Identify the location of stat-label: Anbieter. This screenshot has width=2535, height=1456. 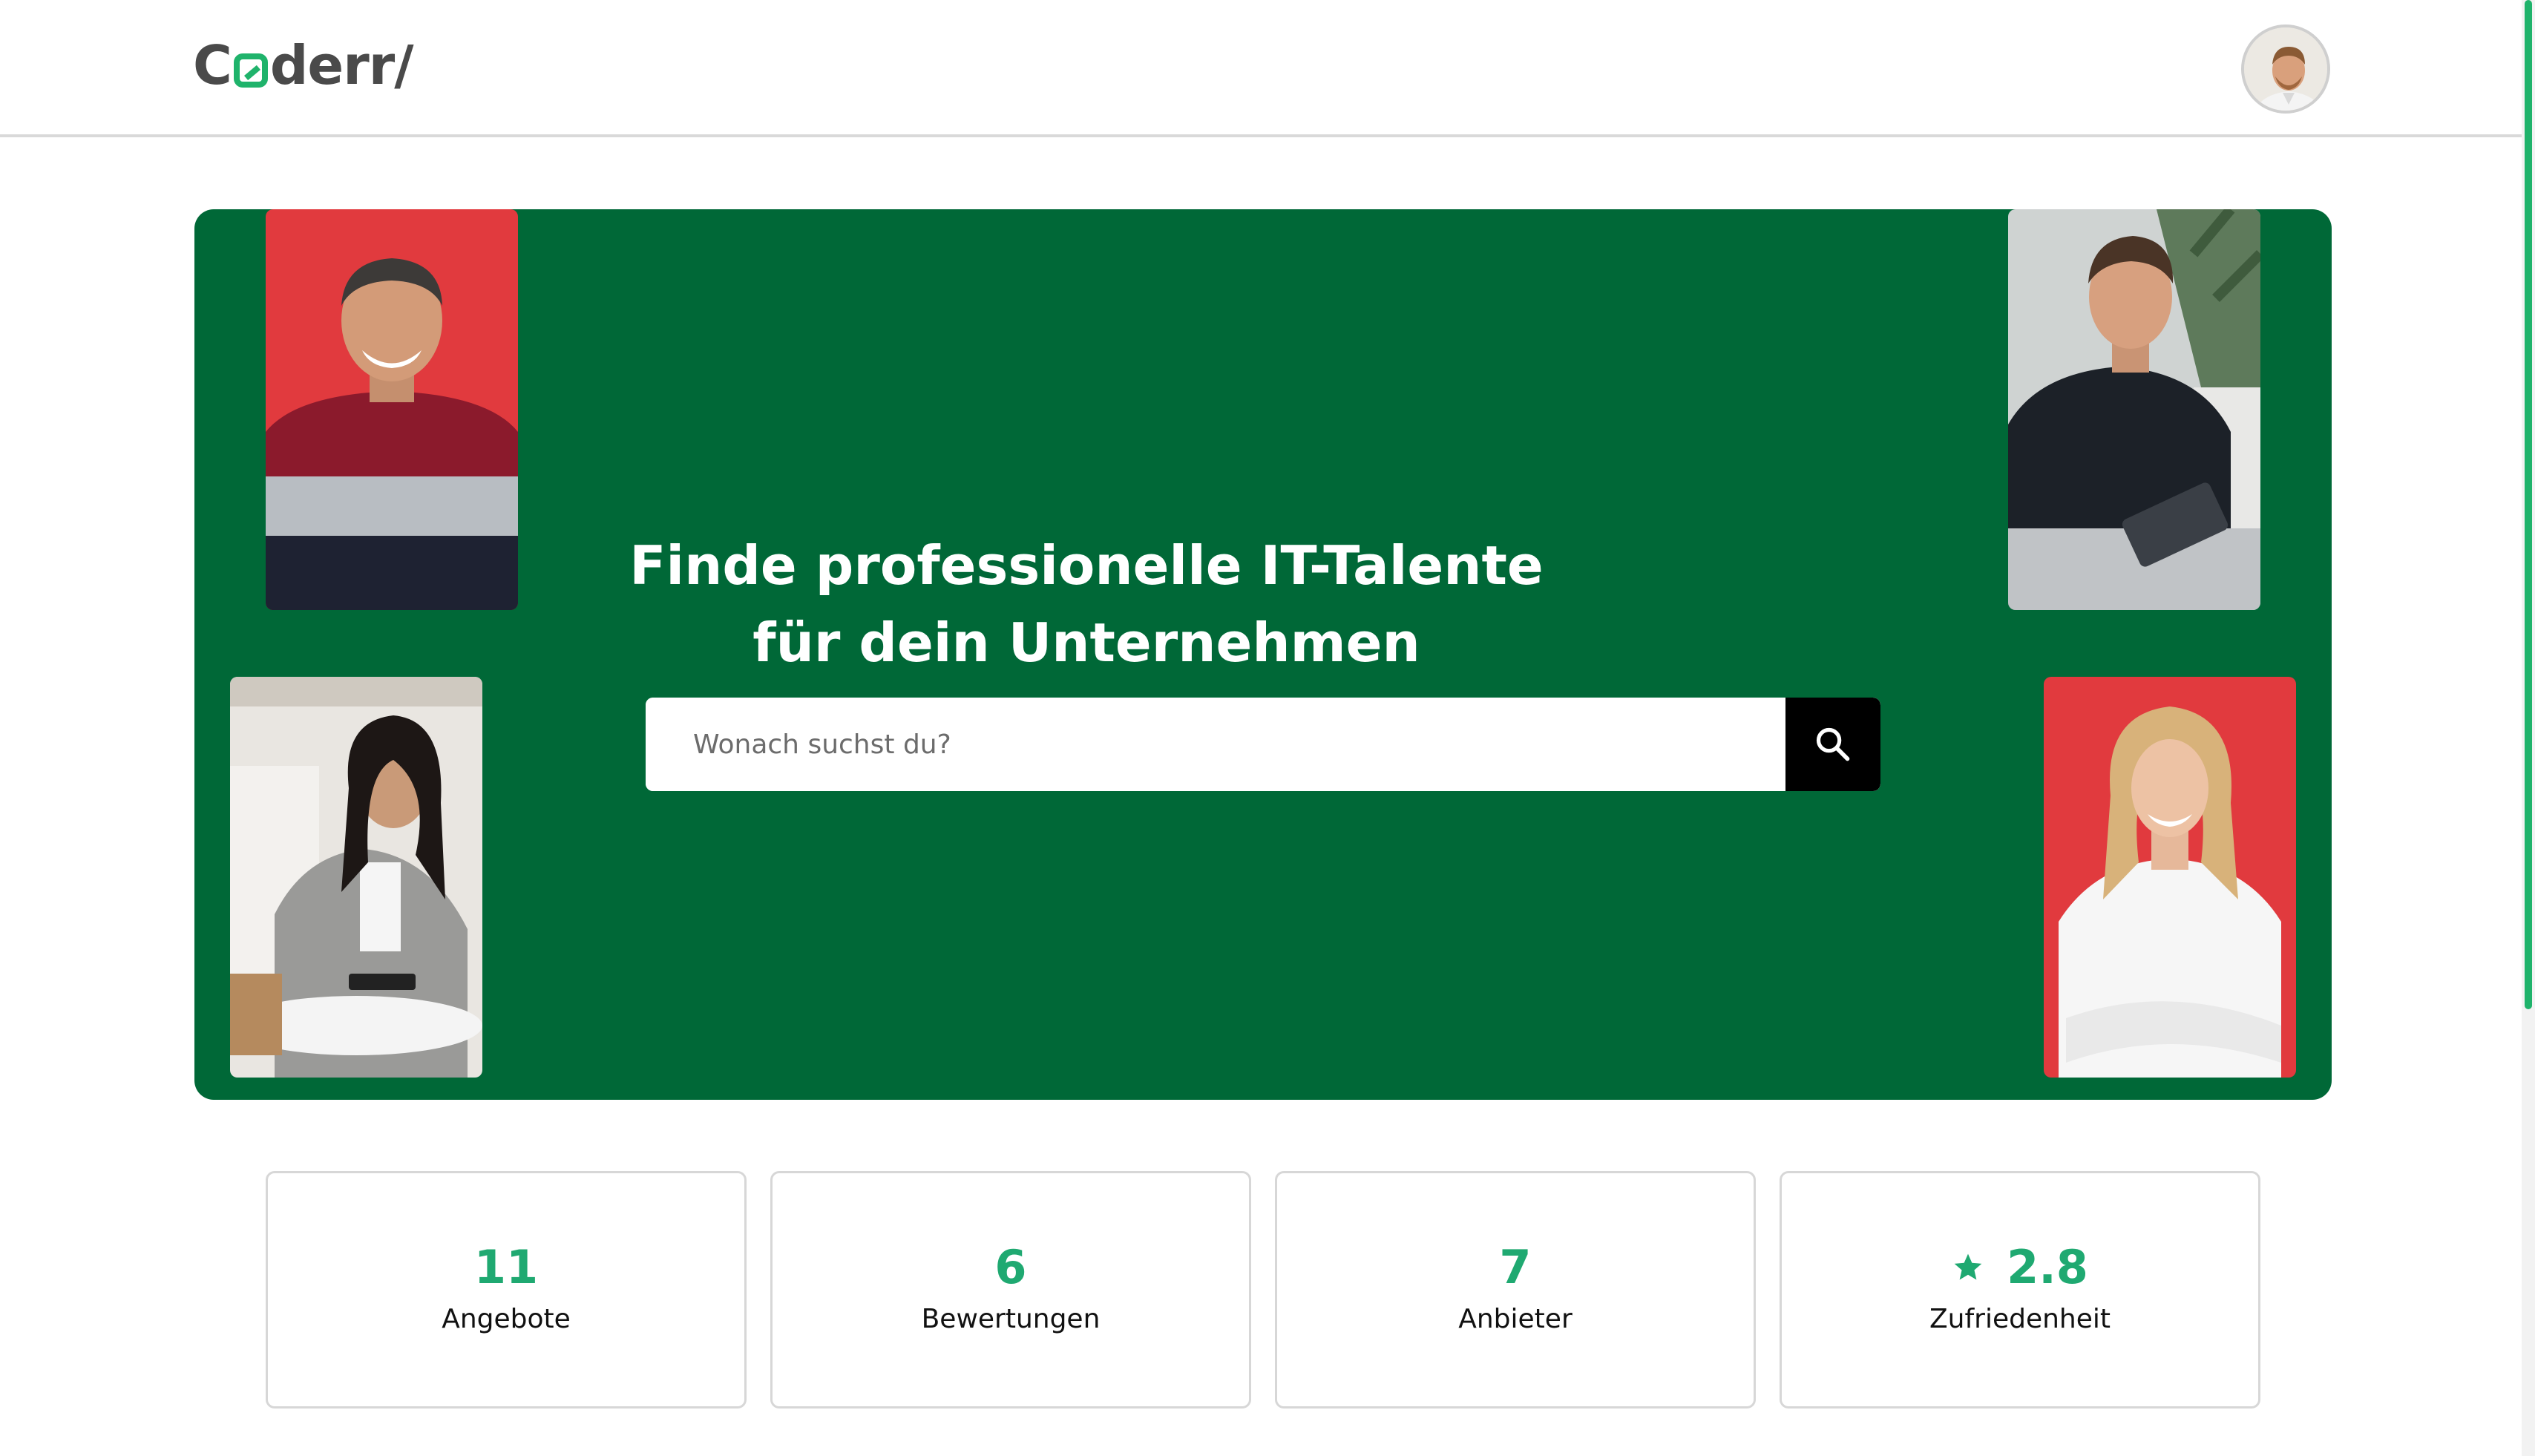
(1515, 1319).